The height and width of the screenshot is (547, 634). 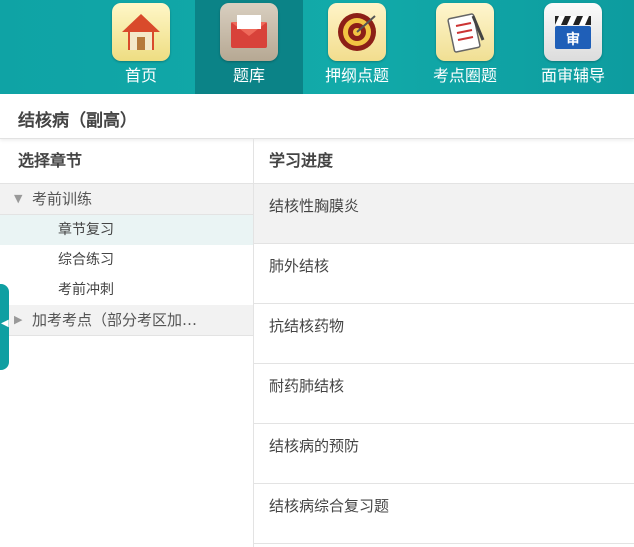 I want to click on clapperboard-icon: 审, so click(x=573, y=32).